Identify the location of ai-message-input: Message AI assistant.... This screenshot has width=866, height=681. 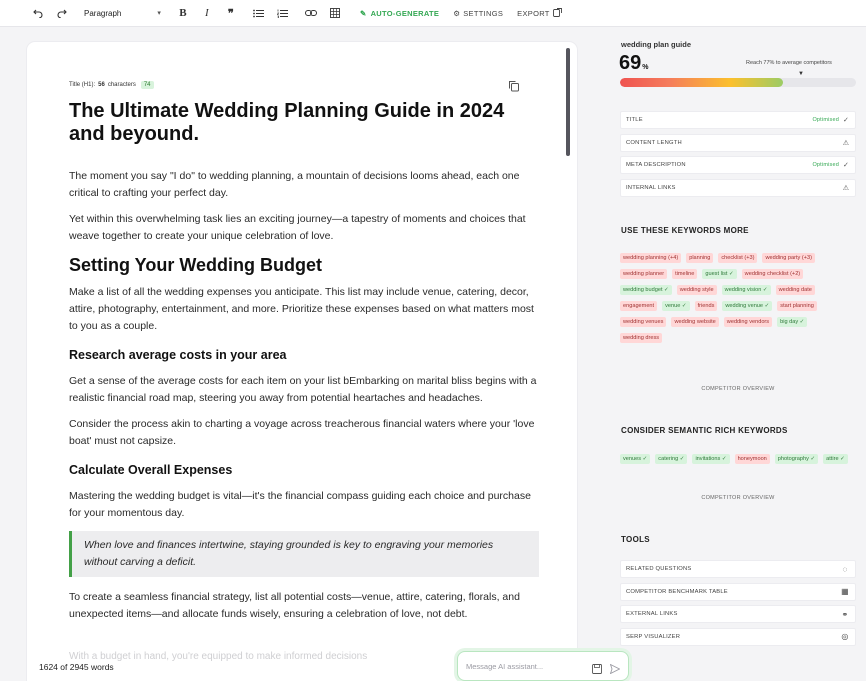
(543, 666).